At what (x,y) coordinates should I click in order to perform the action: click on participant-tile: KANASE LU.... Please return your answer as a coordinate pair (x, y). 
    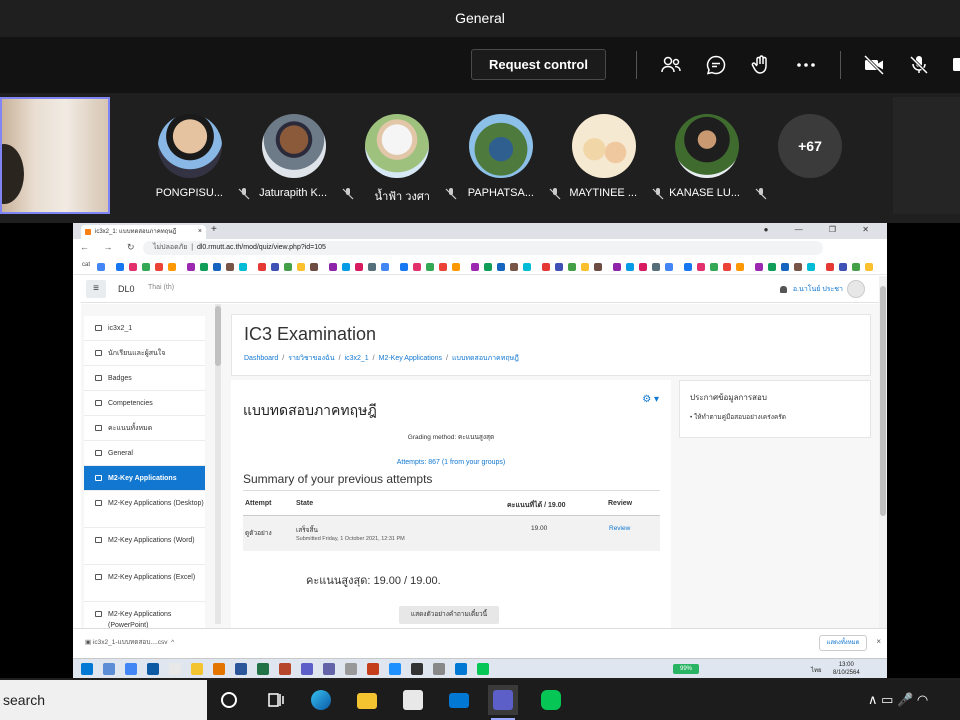
    Looking at the image, I should click on (709, 161).